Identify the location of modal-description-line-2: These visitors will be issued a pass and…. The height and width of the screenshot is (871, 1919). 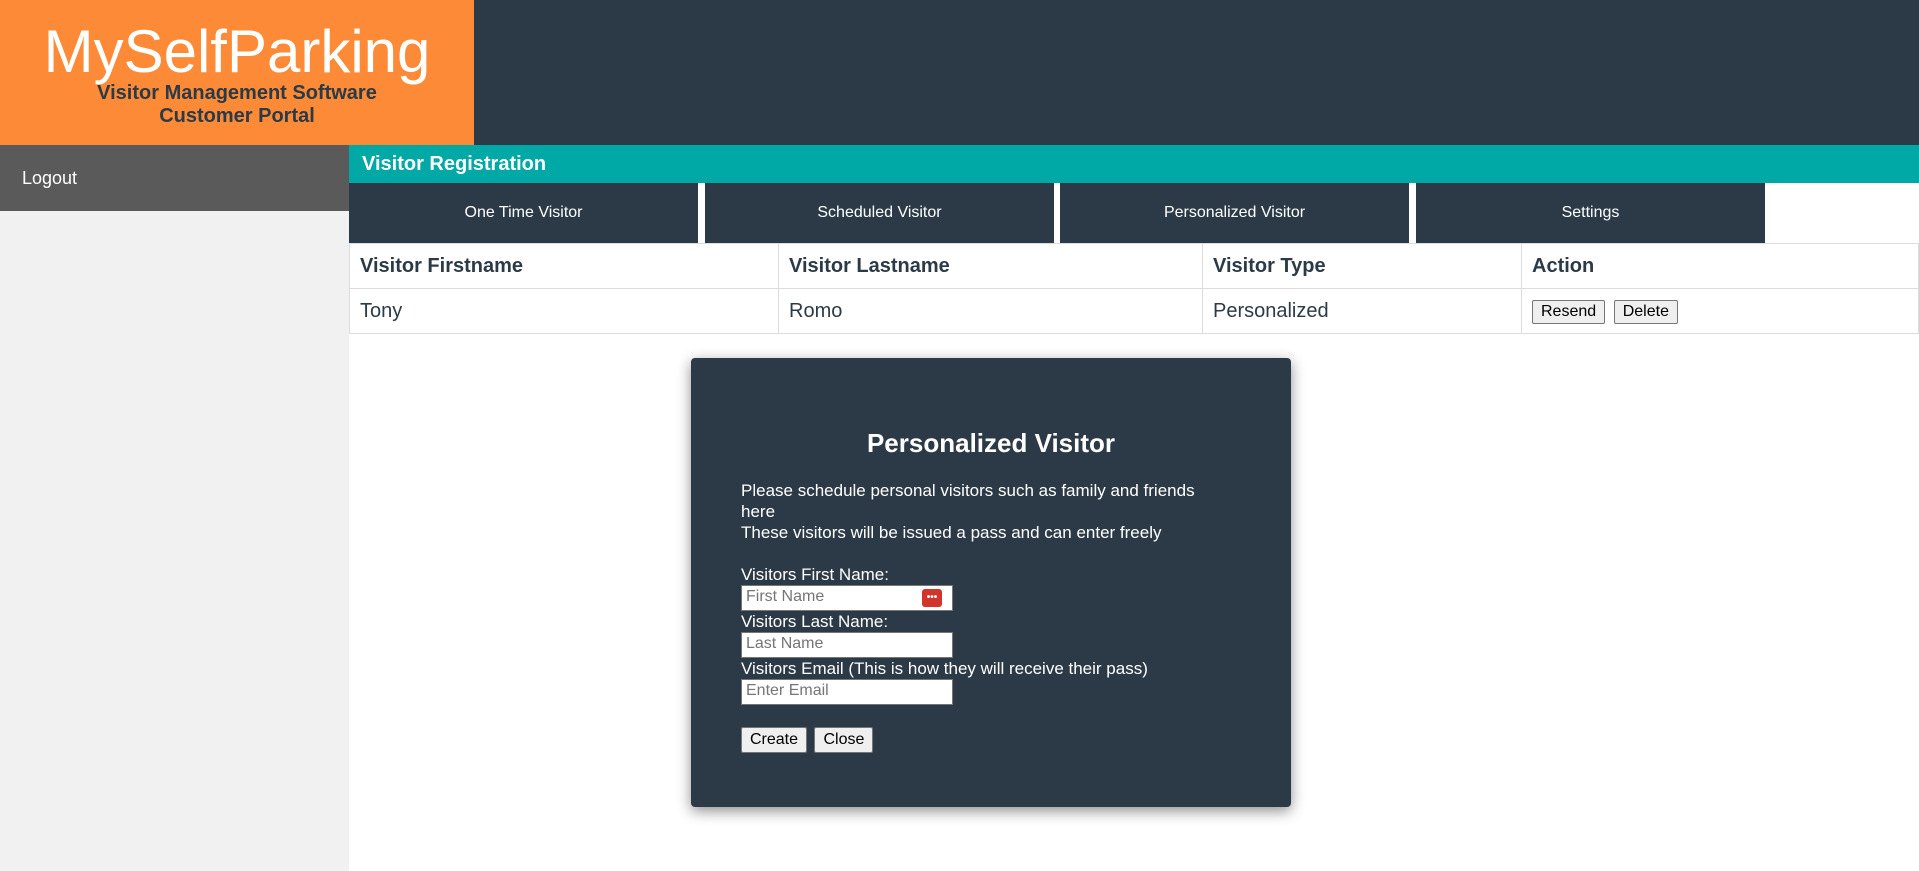
(951, 532).